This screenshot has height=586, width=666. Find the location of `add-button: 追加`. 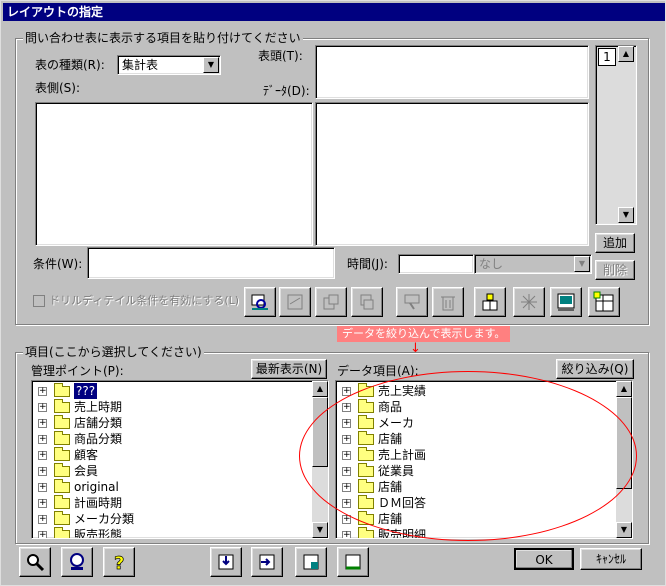

add-button: 追加 is located at coordinates (615, 243).